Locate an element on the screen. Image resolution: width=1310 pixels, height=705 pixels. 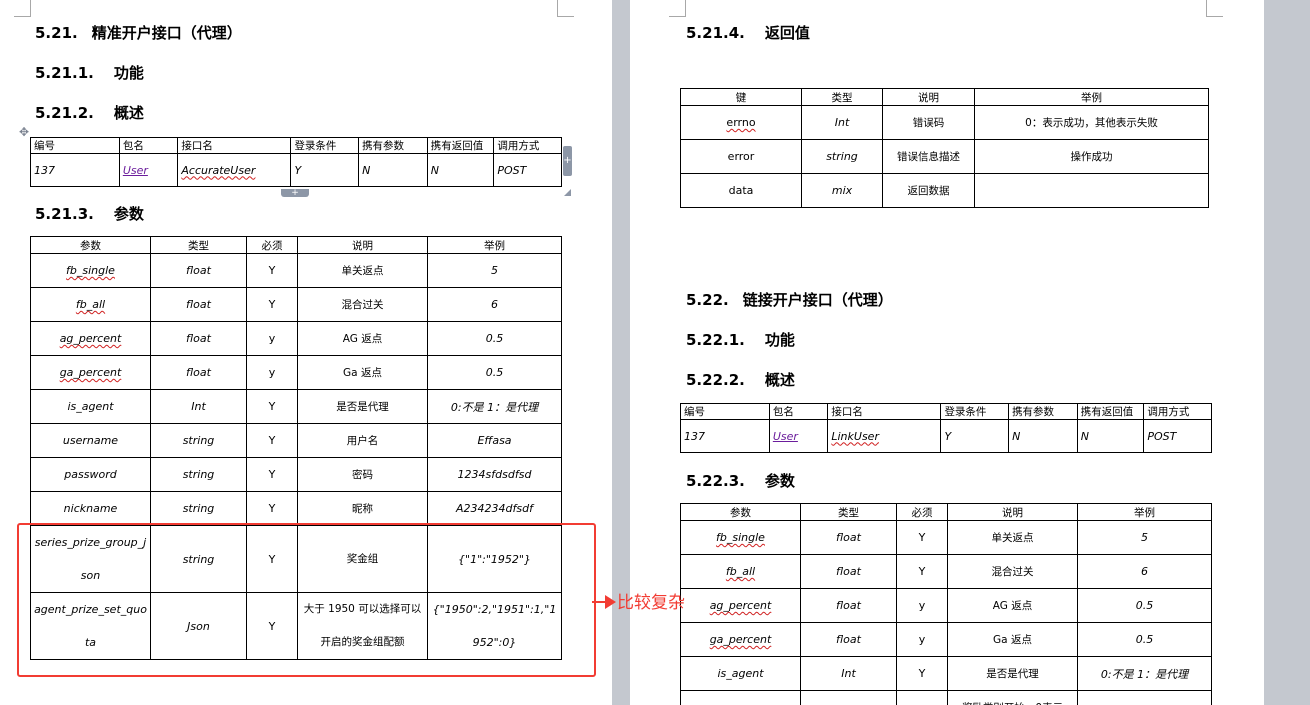
add-row-handle-icon: + is located at coordinates (295, 193).